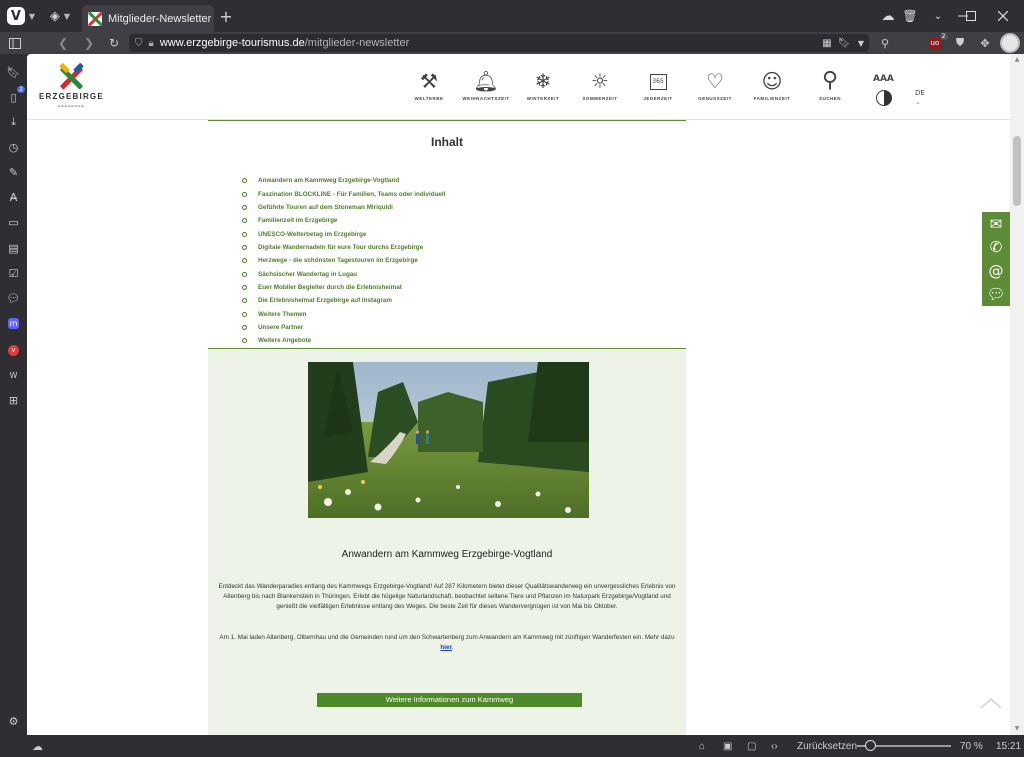 The height and width of the screenshot is (757, 1024). Describe the element at coordinates (727, 746) in the screenshot. I see `image-toggle-icon: ▣` at that location.